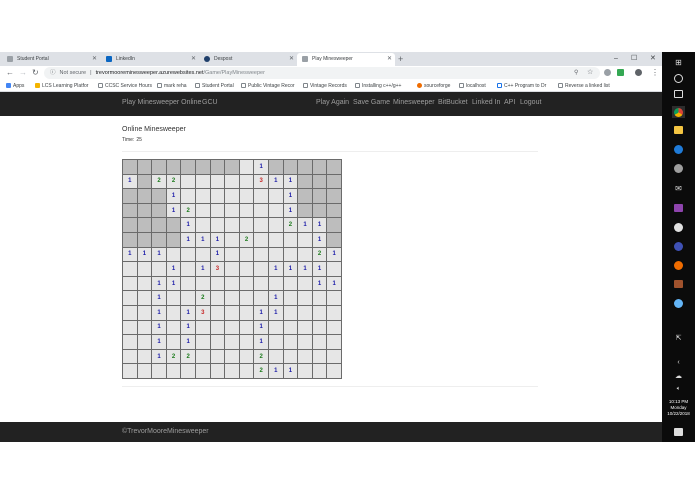 The width and height of the screenshot is (695, 494). Describe the element at coordinates (10, 73) in the screenshot. I see `back-icon: ←` at that location.